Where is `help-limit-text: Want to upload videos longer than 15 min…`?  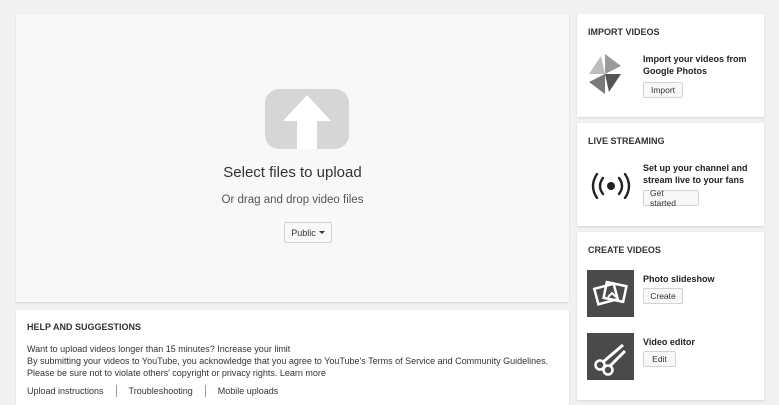 help-limit-text: Want to upload videos longer than 15 min… is located at coordinates (159, 349).